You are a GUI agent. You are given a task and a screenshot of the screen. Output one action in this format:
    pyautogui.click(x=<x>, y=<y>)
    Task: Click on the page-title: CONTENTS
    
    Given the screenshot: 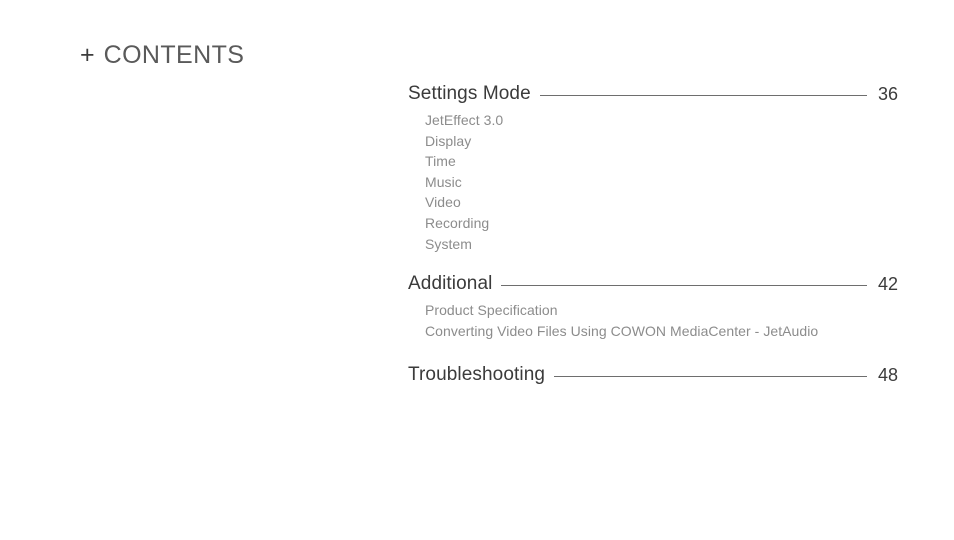 What is the action you would take?
    pyautogui.click(x=174, y=55)
    